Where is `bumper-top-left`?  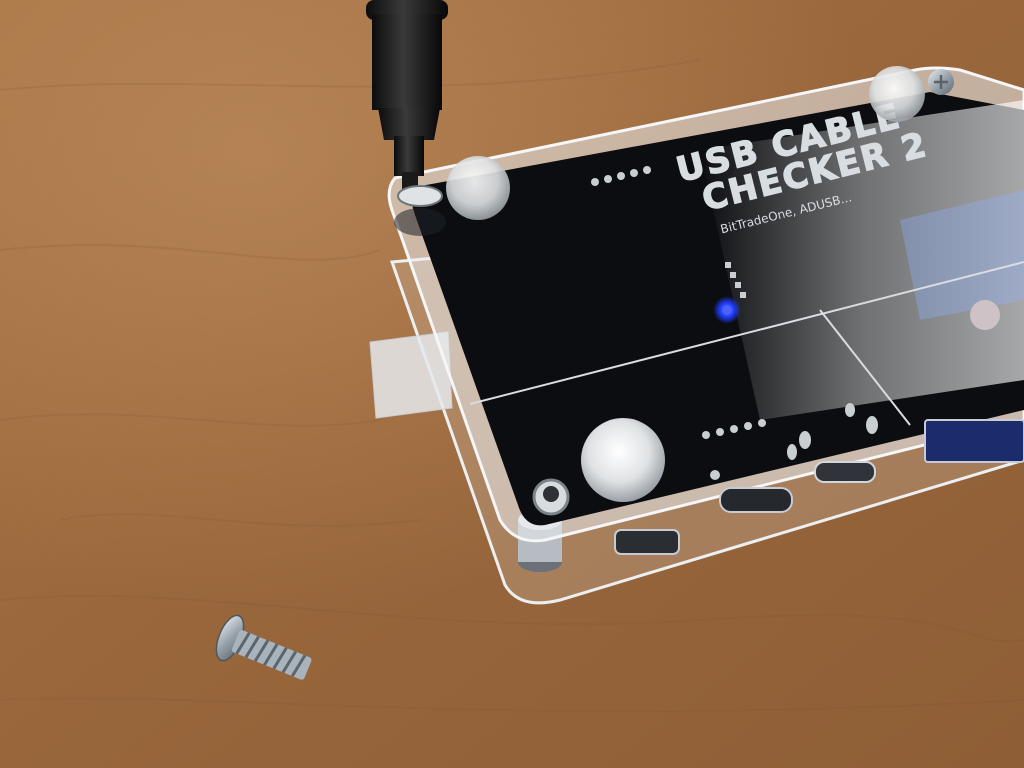
bumper-top-left is located at coordinates (478, 188).